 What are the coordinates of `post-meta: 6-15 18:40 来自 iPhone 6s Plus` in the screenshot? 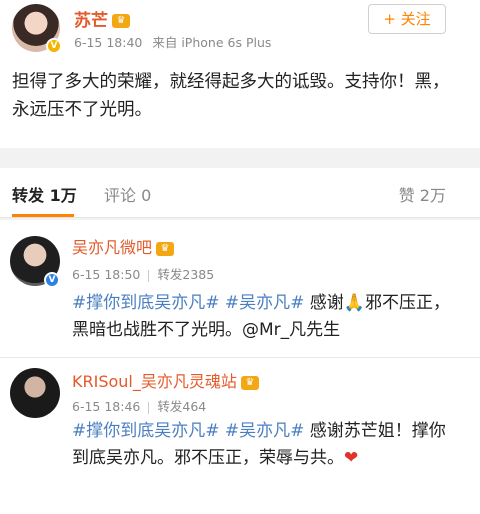 It's located at (172, 41).